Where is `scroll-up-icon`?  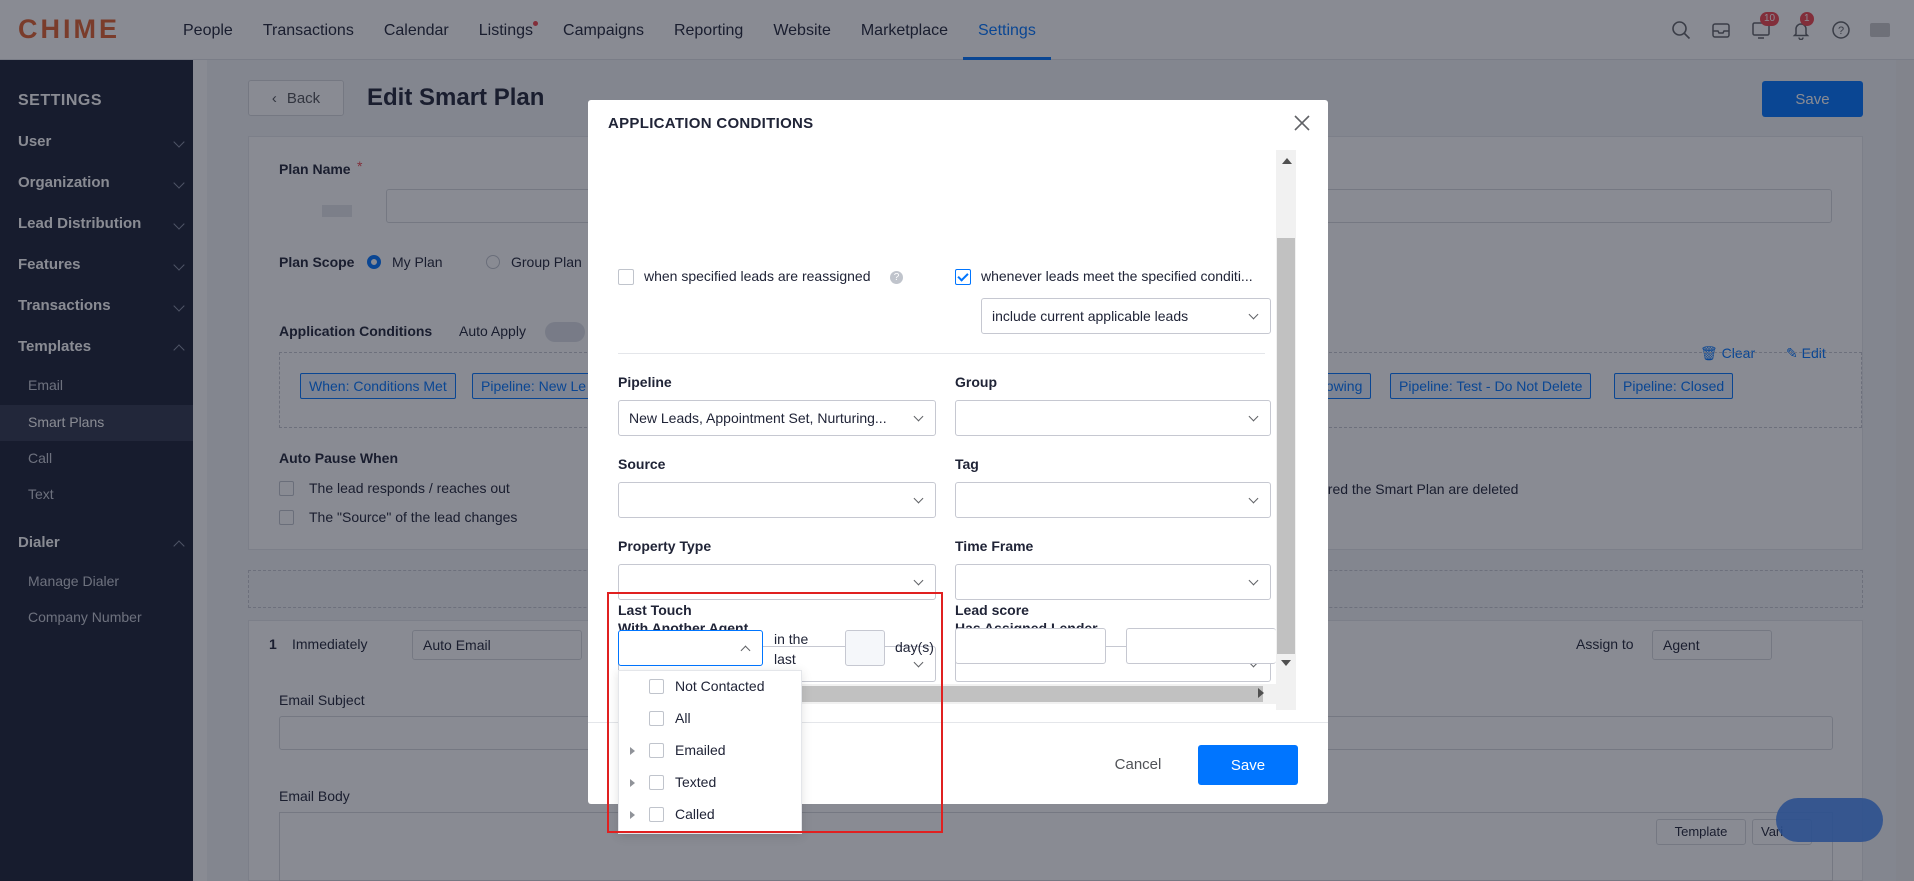
scroll-up-icon is located at coordinates (1287, 161).